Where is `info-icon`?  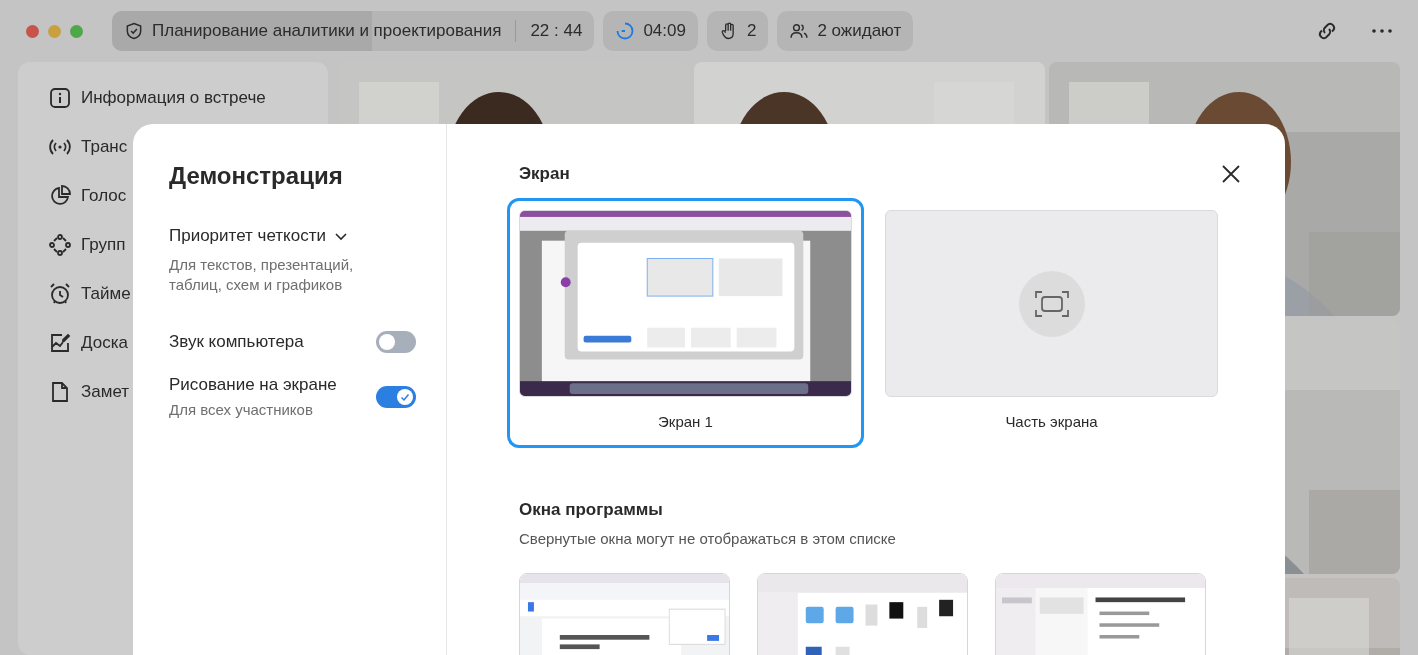
info-icon is located at coordinates (60, 98).